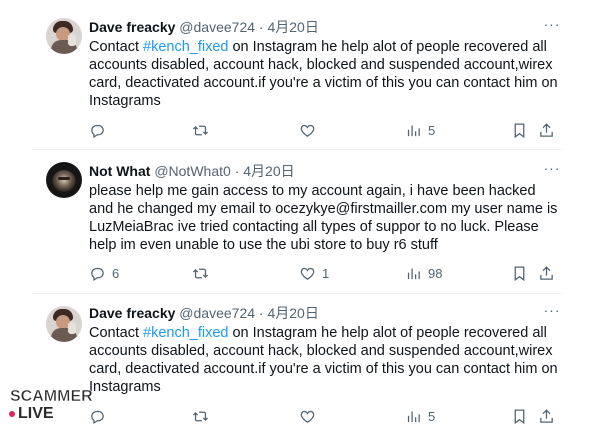  Describe the element at coordinates (326, 273) in the screenshot. I see `like-count: 1` at that location.